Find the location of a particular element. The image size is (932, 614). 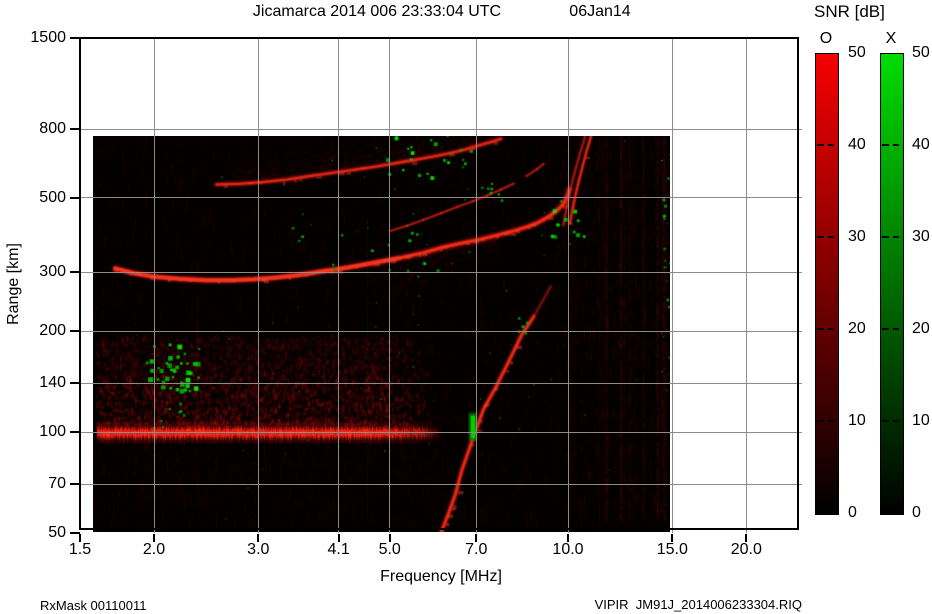

x-tick-label: 2.0 is located at coordinates (154, 549).